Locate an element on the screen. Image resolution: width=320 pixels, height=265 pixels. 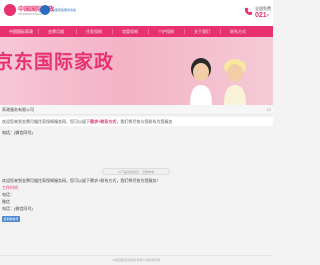
message-line: 电话： is located at coordinates (8, 194).